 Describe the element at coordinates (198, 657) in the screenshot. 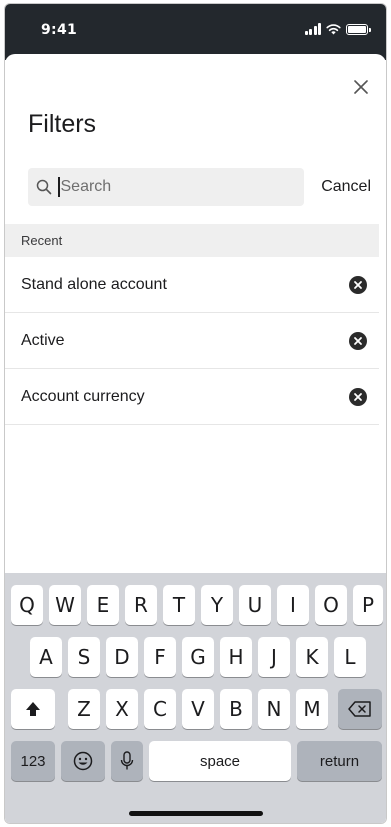

I see `key-g: G` at that location.